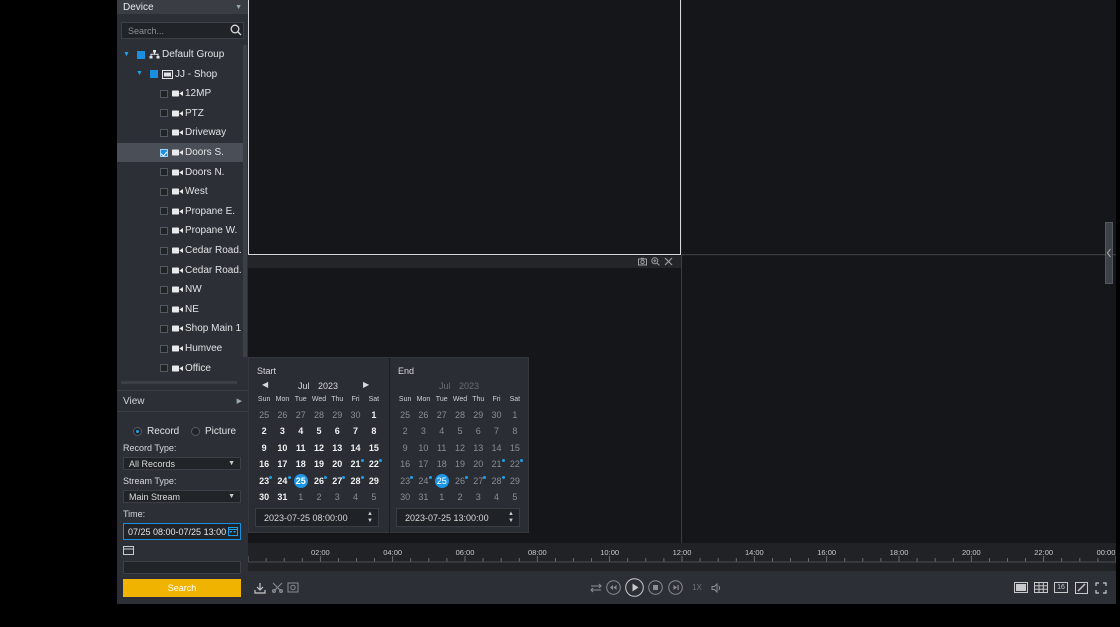  I want to click on end-year: 2023, so click(469, 386).